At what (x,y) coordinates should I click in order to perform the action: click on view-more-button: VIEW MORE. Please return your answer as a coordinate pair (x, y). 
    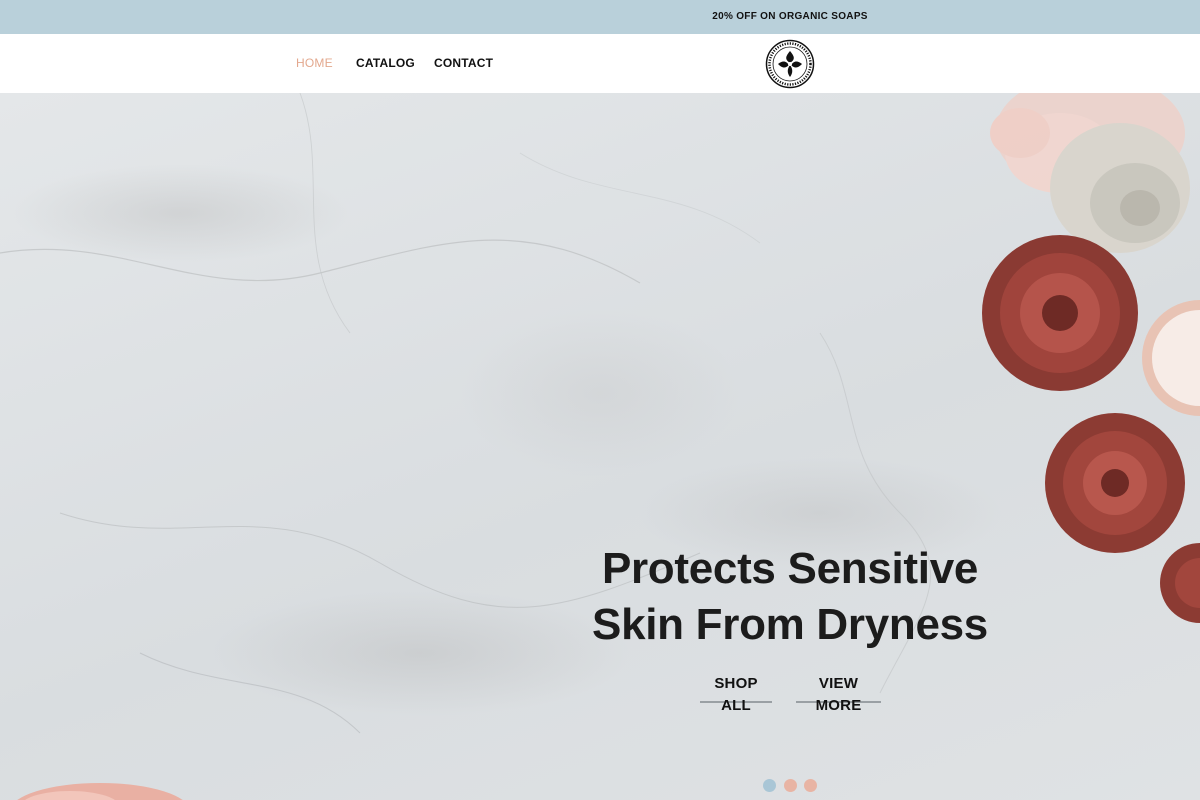
    Looking at the image, I should click on (838, 693).